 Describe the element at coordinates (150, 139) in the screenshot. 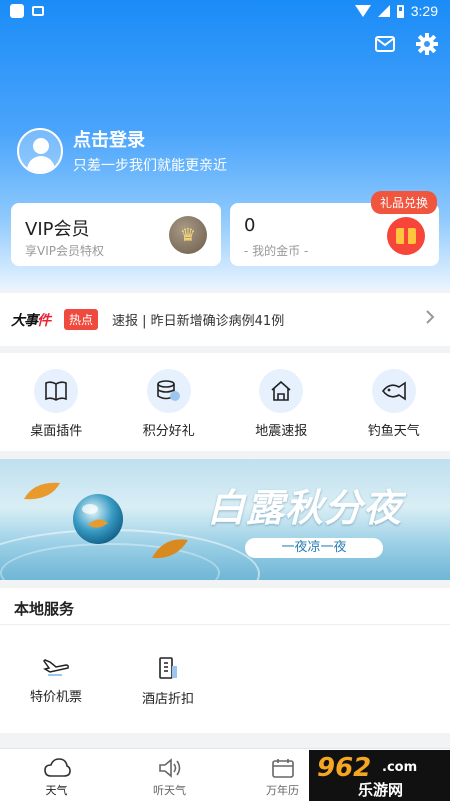

I see `login-title: 点击登录` at that location.